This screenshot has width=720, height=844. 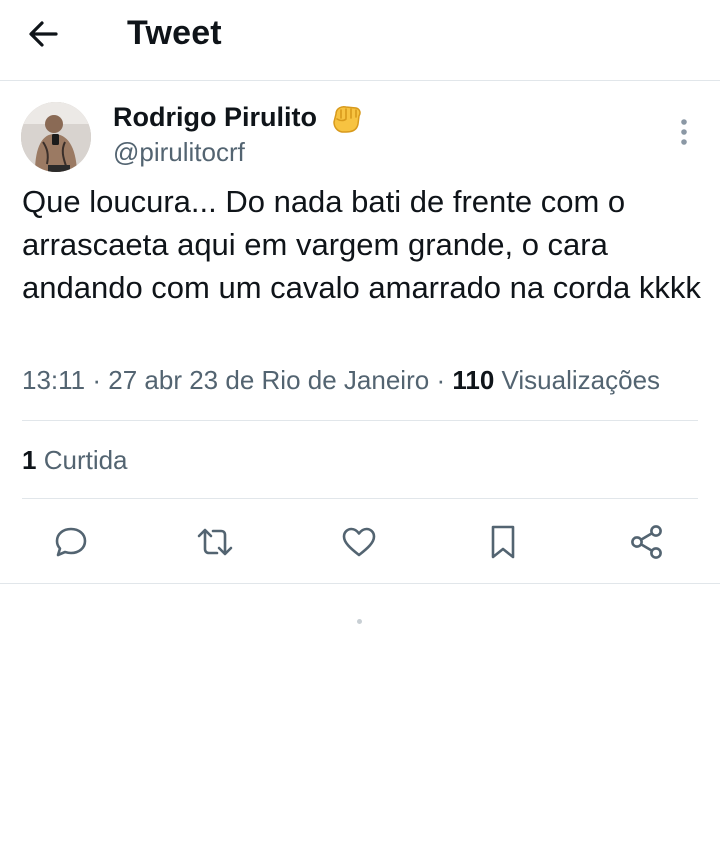 I want to click on views-count: 110, so click(x=473, y=380).